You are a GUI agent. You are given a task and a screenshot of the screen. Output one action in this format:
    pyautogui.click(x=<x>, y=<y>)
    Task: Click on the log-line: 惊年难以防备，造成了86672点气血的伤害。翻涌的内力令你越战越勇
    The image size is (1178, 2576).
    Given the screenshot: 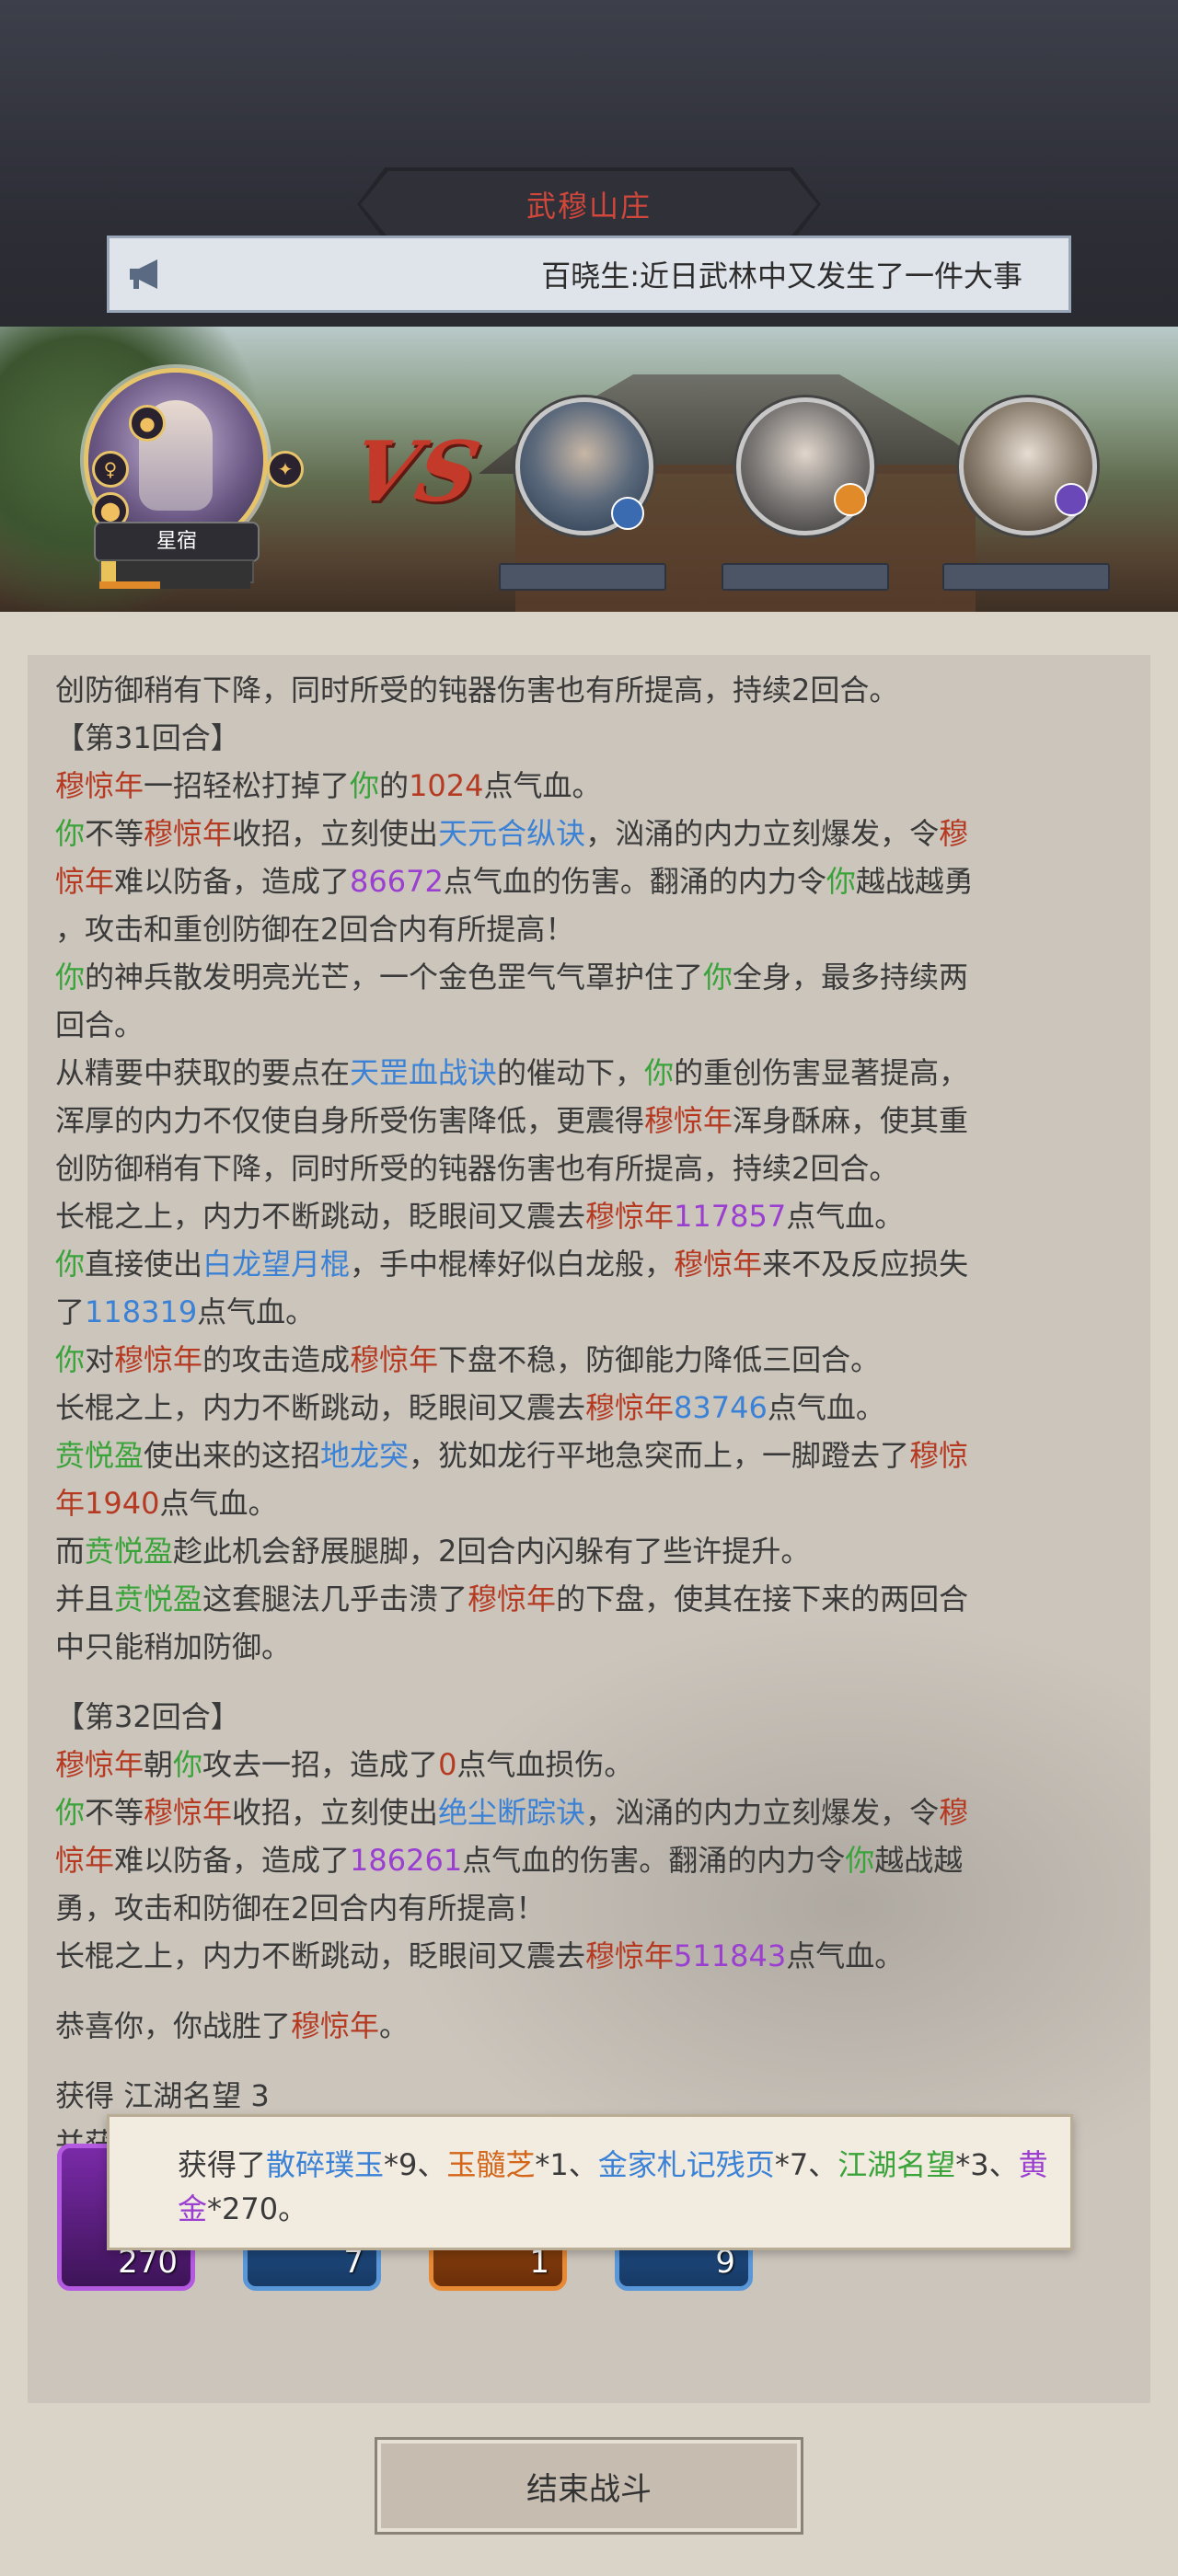 What is the action you would take?
    pyautogui.click(x=589, y=881)
    